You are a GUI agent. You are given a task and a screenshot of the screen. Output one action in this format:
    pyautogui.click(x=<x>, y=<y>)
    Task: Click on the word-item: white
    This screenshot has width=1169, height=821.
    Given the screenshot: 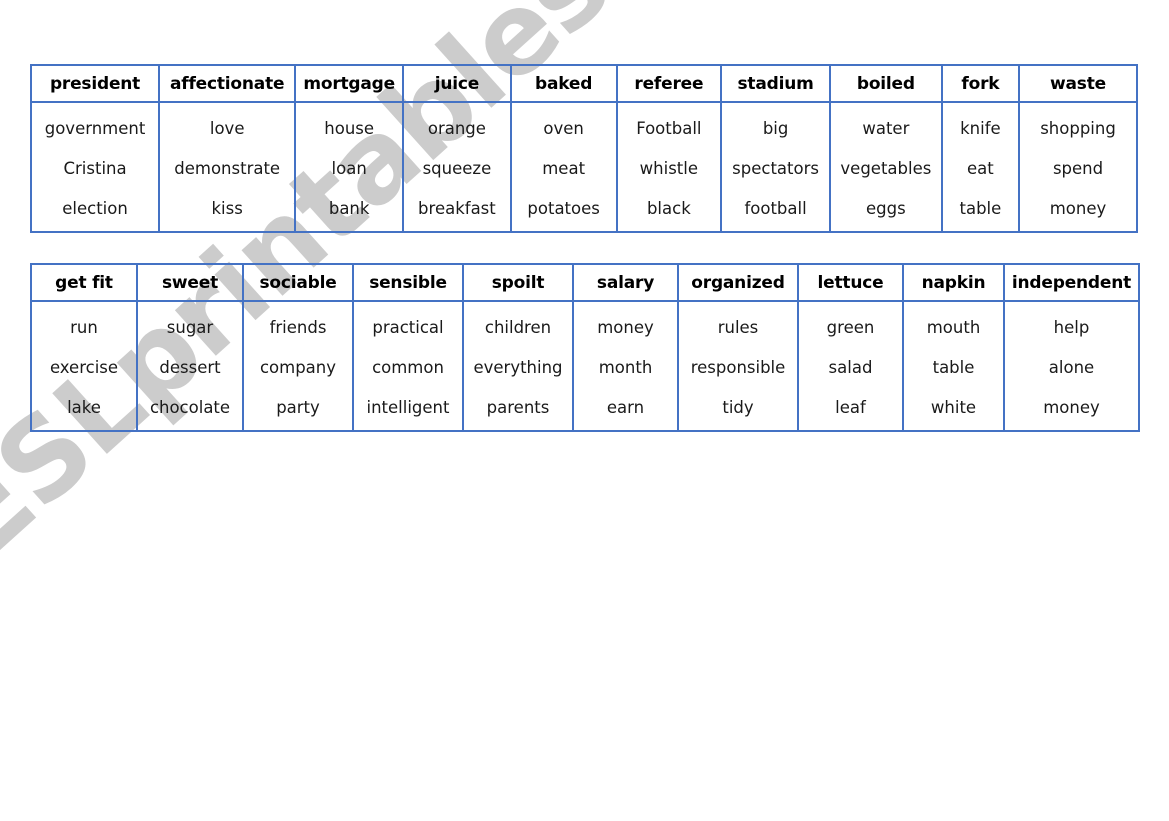 What is the action you would take?
    pyautogui.click(x=953, y=407)
    